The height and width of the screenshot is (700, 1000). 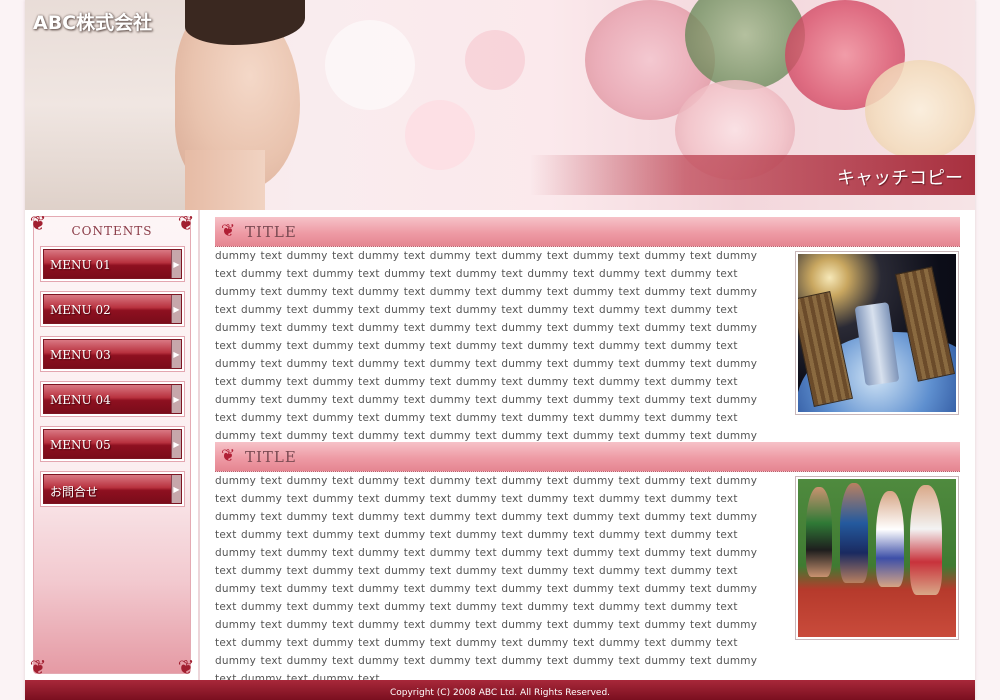 What do you see at coordinates (920, 110) in the screenshot?
I see `rose-cream` at bounding box center [920, 110].